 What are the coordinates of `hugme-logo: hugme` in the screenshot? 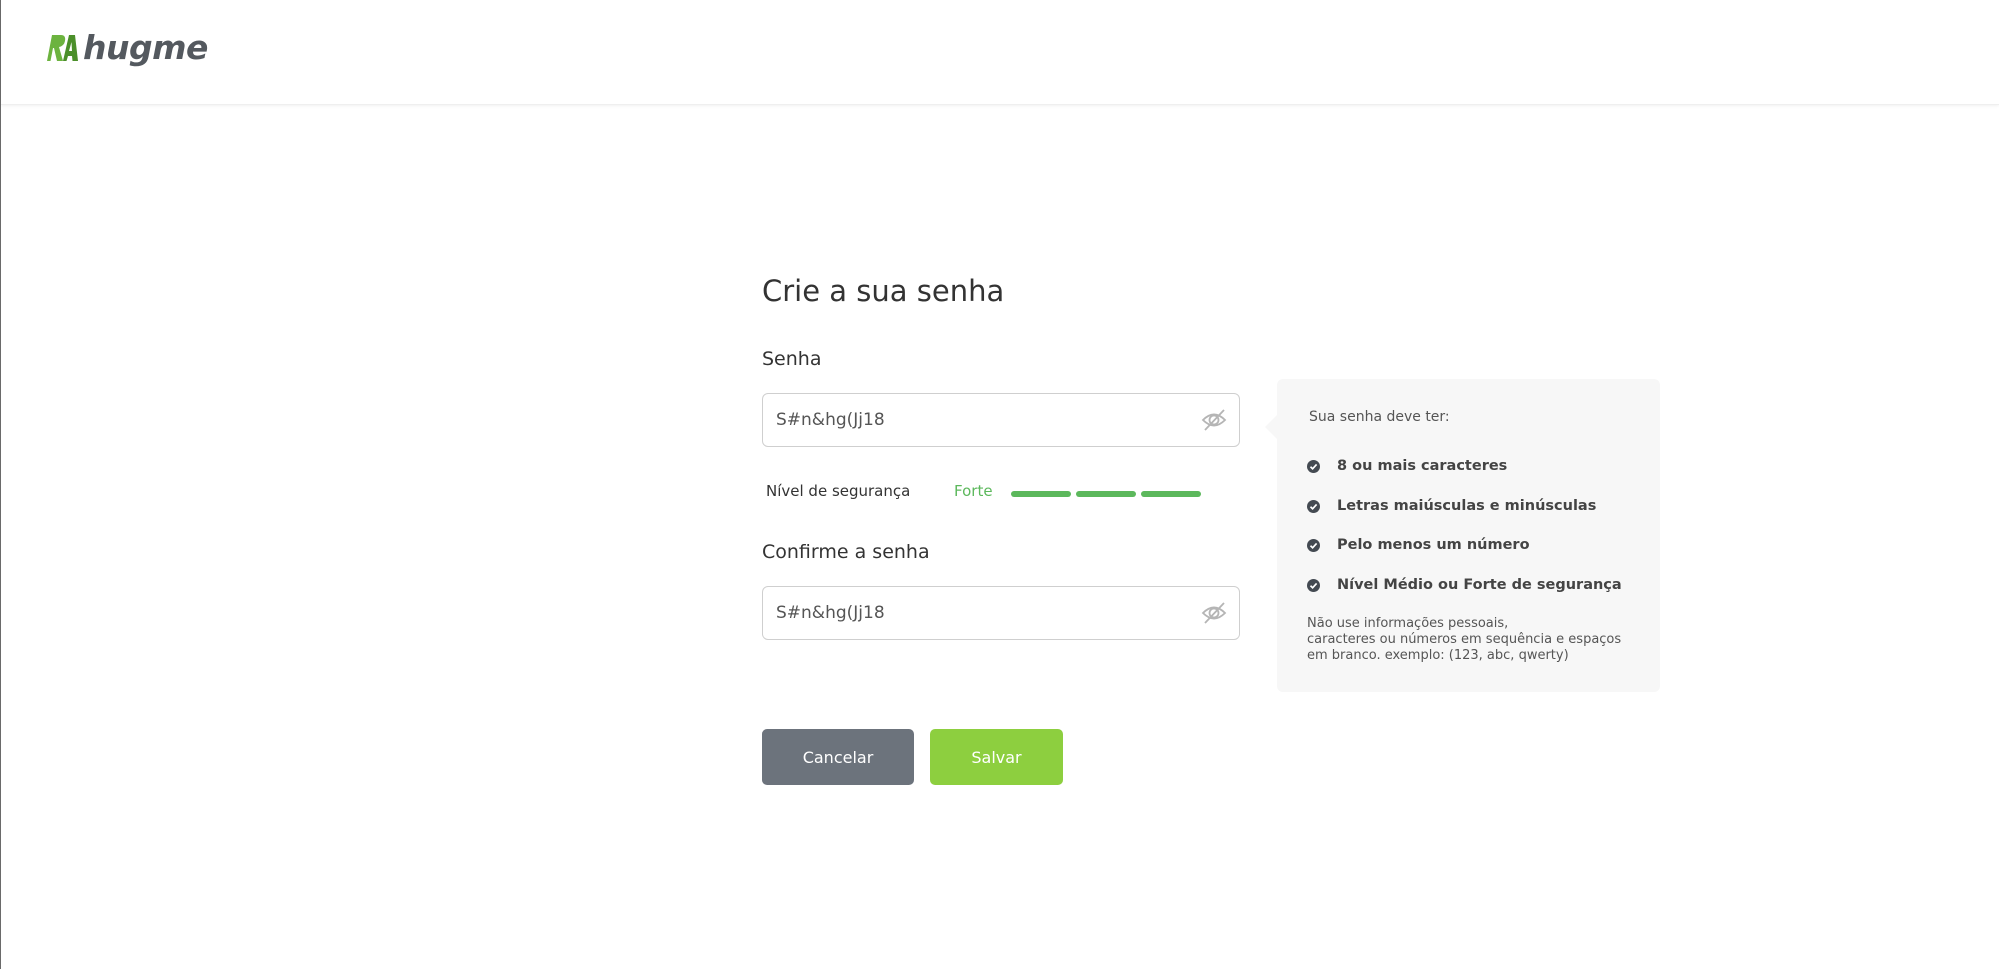 It's located at (126, 48).